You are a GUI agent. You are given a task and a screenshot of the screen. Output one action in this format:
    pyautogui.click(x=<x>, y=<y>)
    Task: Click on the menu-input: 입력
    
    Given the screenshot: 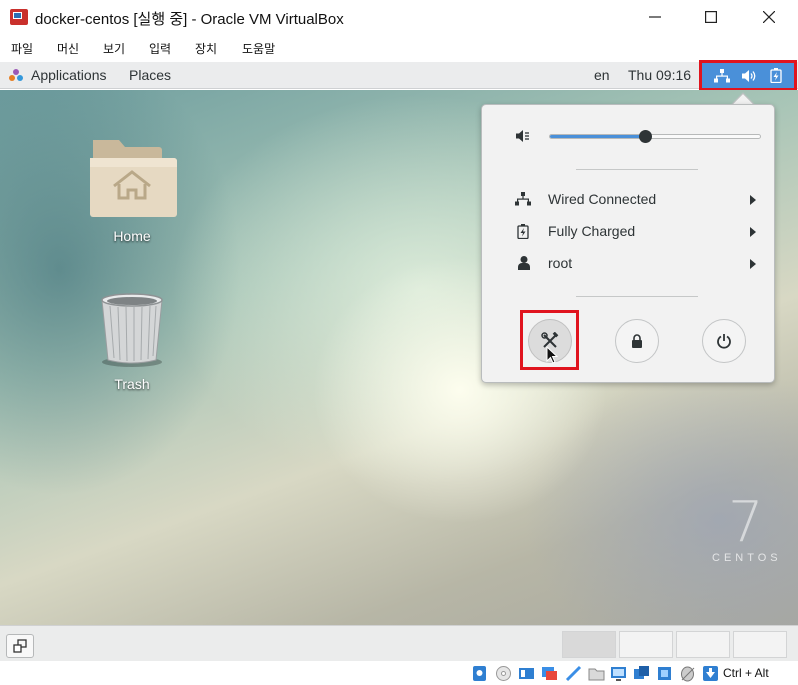 What is the action you would take?
    pyautogui.click(x=160, y=48)
    